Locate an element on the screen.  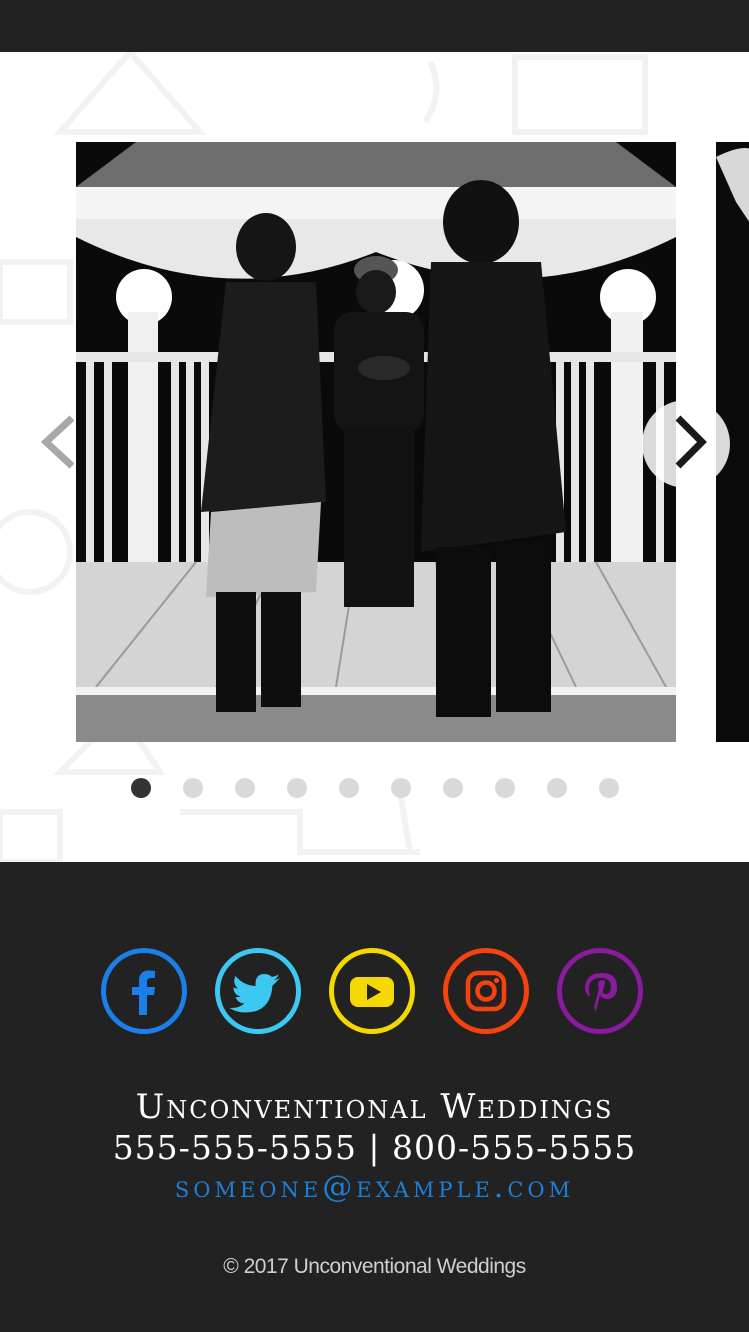
twitter-icon is located at coordinates (254, 993).